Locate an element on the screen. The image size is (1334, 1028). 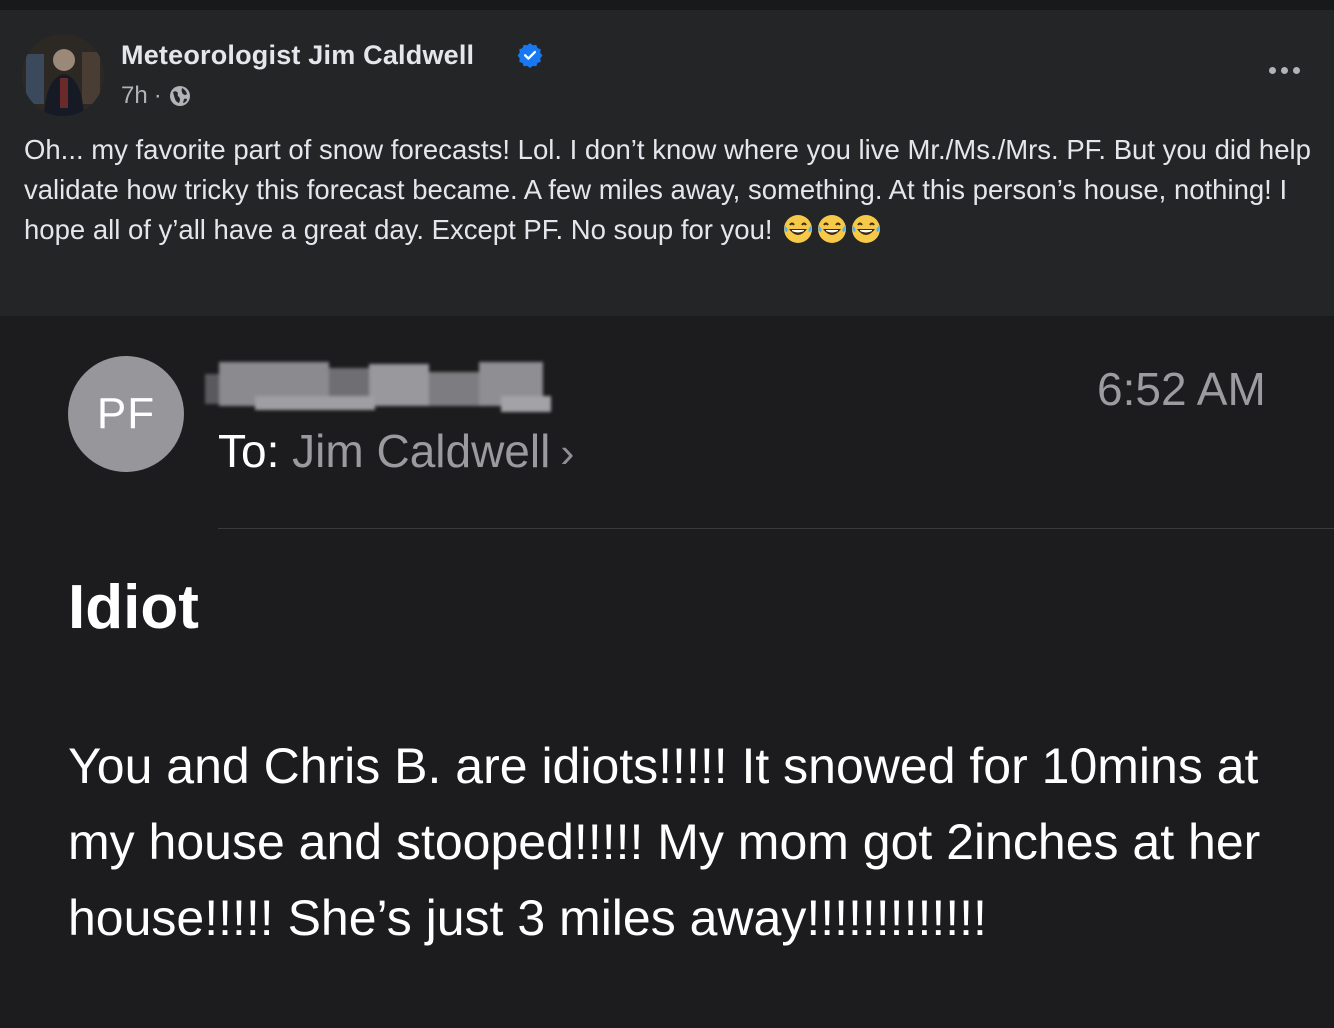
sender-name-redacted is located at coordinates (381, 385).